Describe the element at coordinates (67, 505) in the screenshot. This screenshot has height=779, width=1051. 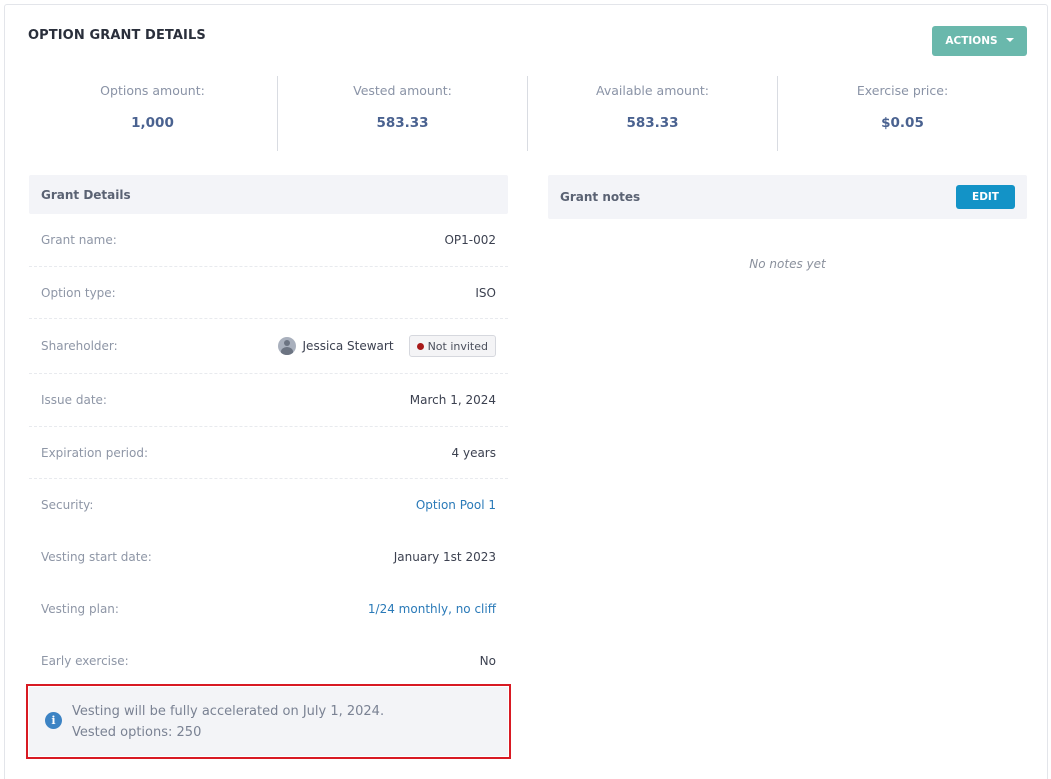
I see `row-label: Security:` at that location.